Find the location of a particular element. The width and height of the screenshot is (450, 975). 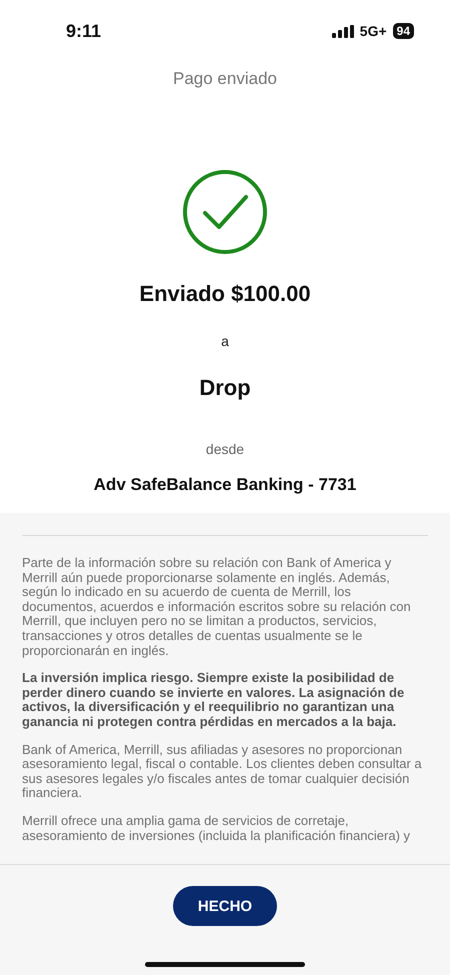

disclosure-paragraph: Merrill ofrece una amplia gama de servicios de corretaje, asesoramiento de inversiones (incluida la planificación financiera) y is located at coordinates (217, 829).